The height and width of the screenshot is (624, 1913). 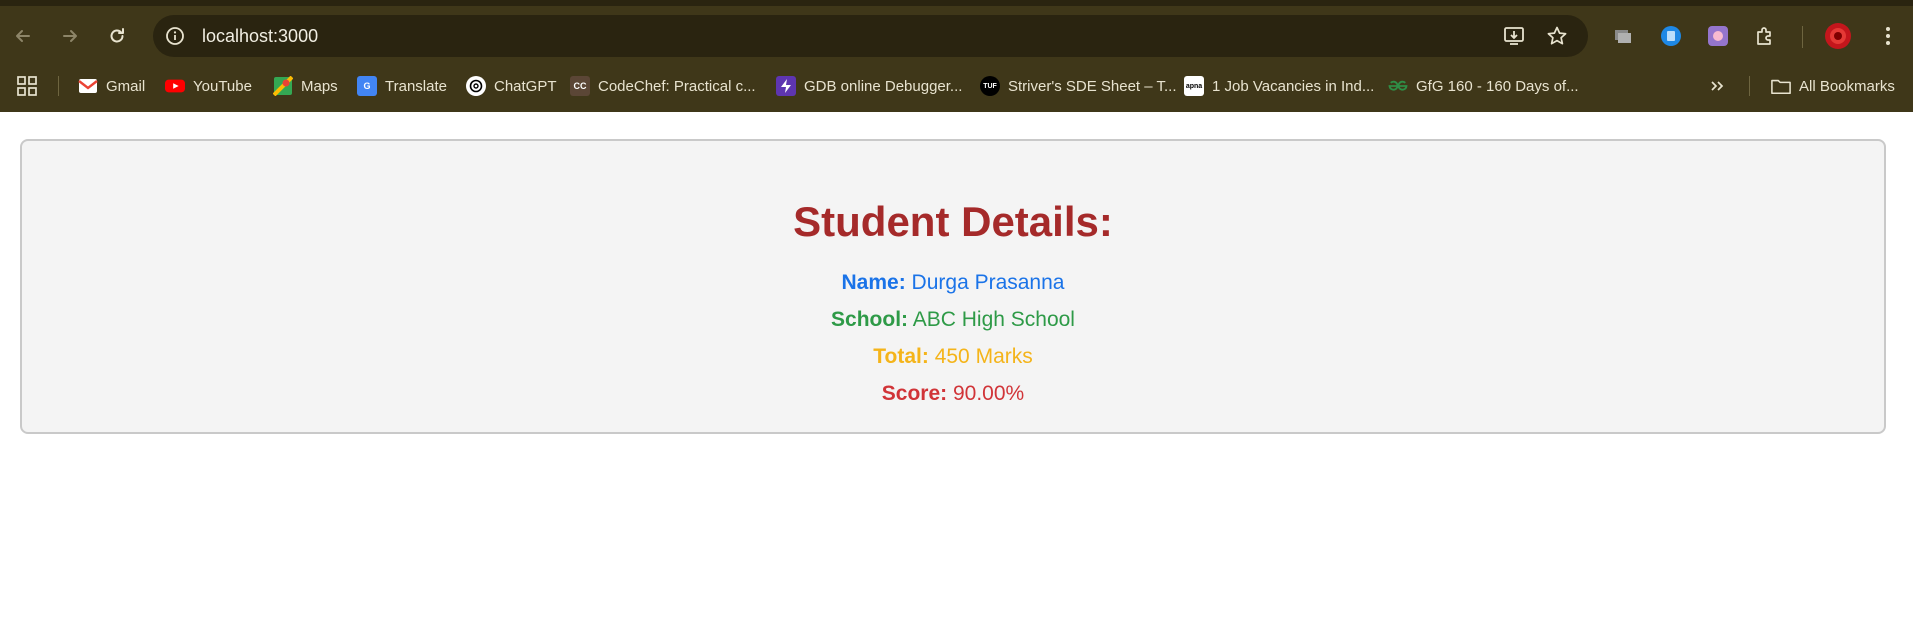 What do you see at coordinates (953, 221) in the screenshot?
I see `page-title: Student Details:` at bounding box center [953, 221].